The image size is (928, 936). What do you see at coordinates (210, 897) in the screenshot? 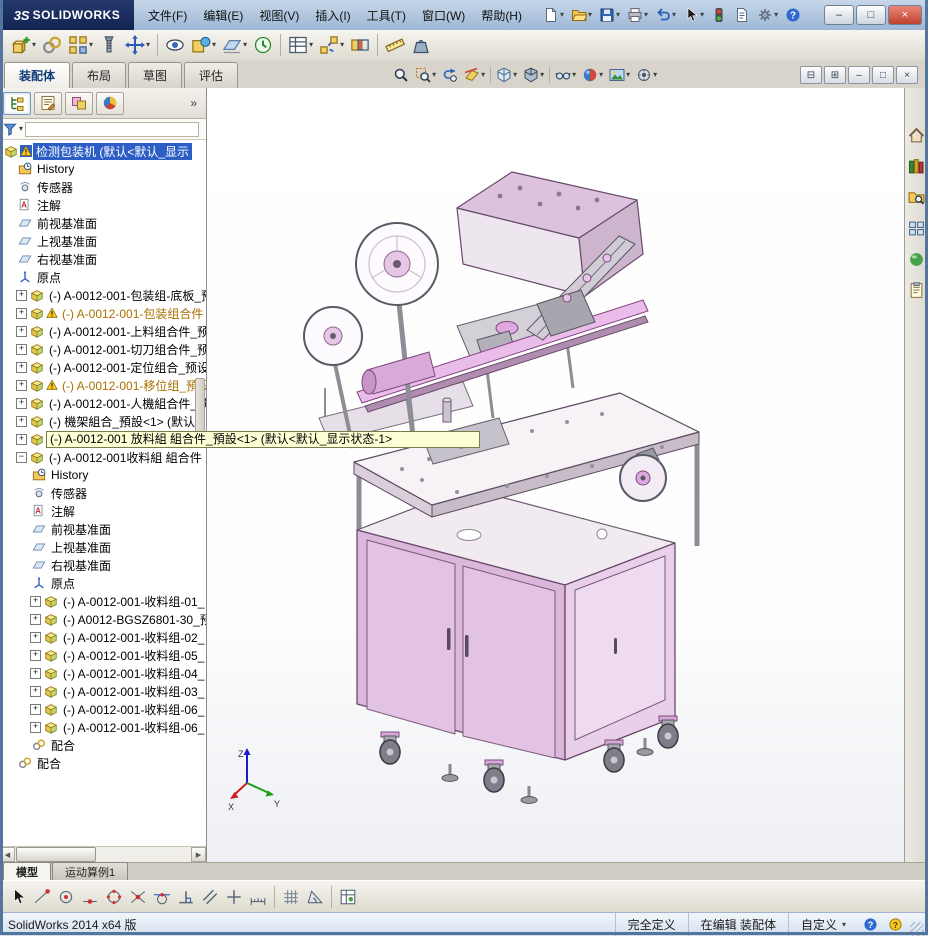
I see `parallel-snap-button` at bounding box center [210, 897].